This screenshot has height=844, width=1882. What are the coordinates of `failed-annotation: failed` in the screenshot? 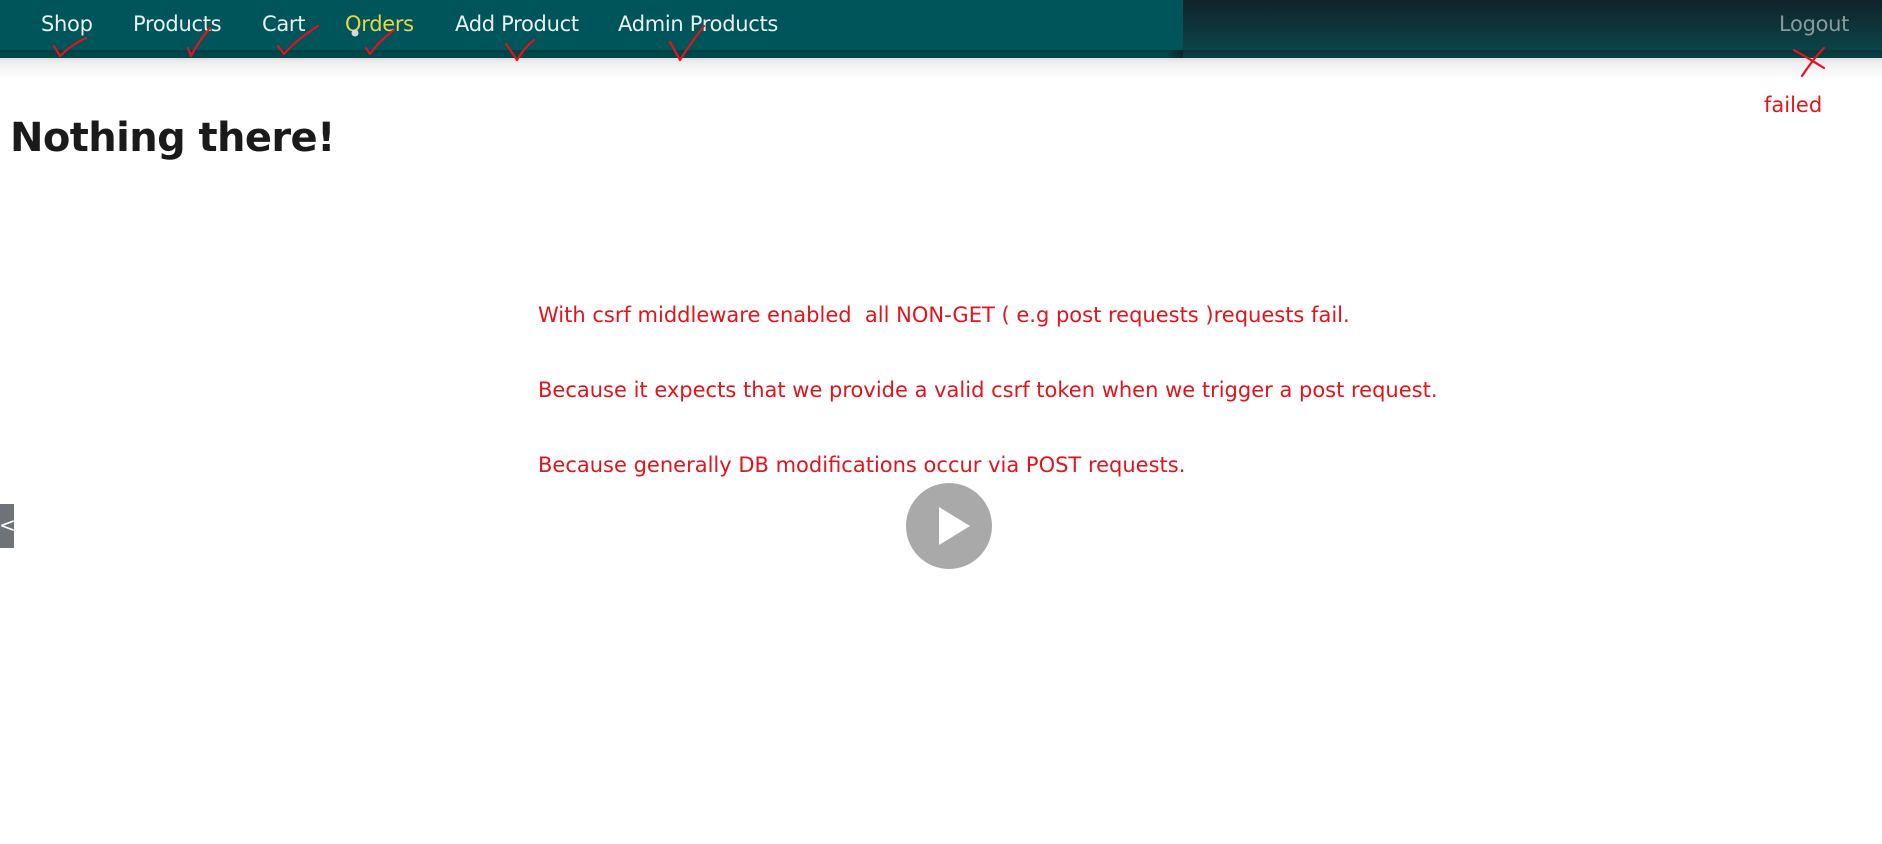 It's located at (1793, 105).